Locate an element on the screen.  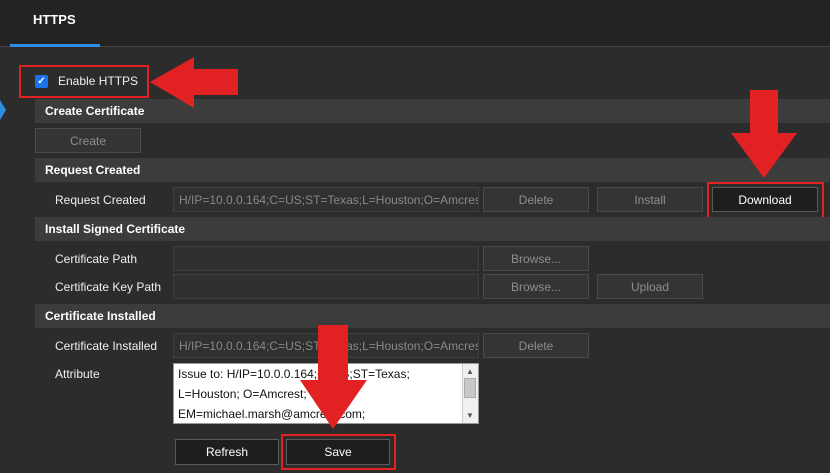
scroll-up-icon: ▲ is located at coordinates (470, 371).